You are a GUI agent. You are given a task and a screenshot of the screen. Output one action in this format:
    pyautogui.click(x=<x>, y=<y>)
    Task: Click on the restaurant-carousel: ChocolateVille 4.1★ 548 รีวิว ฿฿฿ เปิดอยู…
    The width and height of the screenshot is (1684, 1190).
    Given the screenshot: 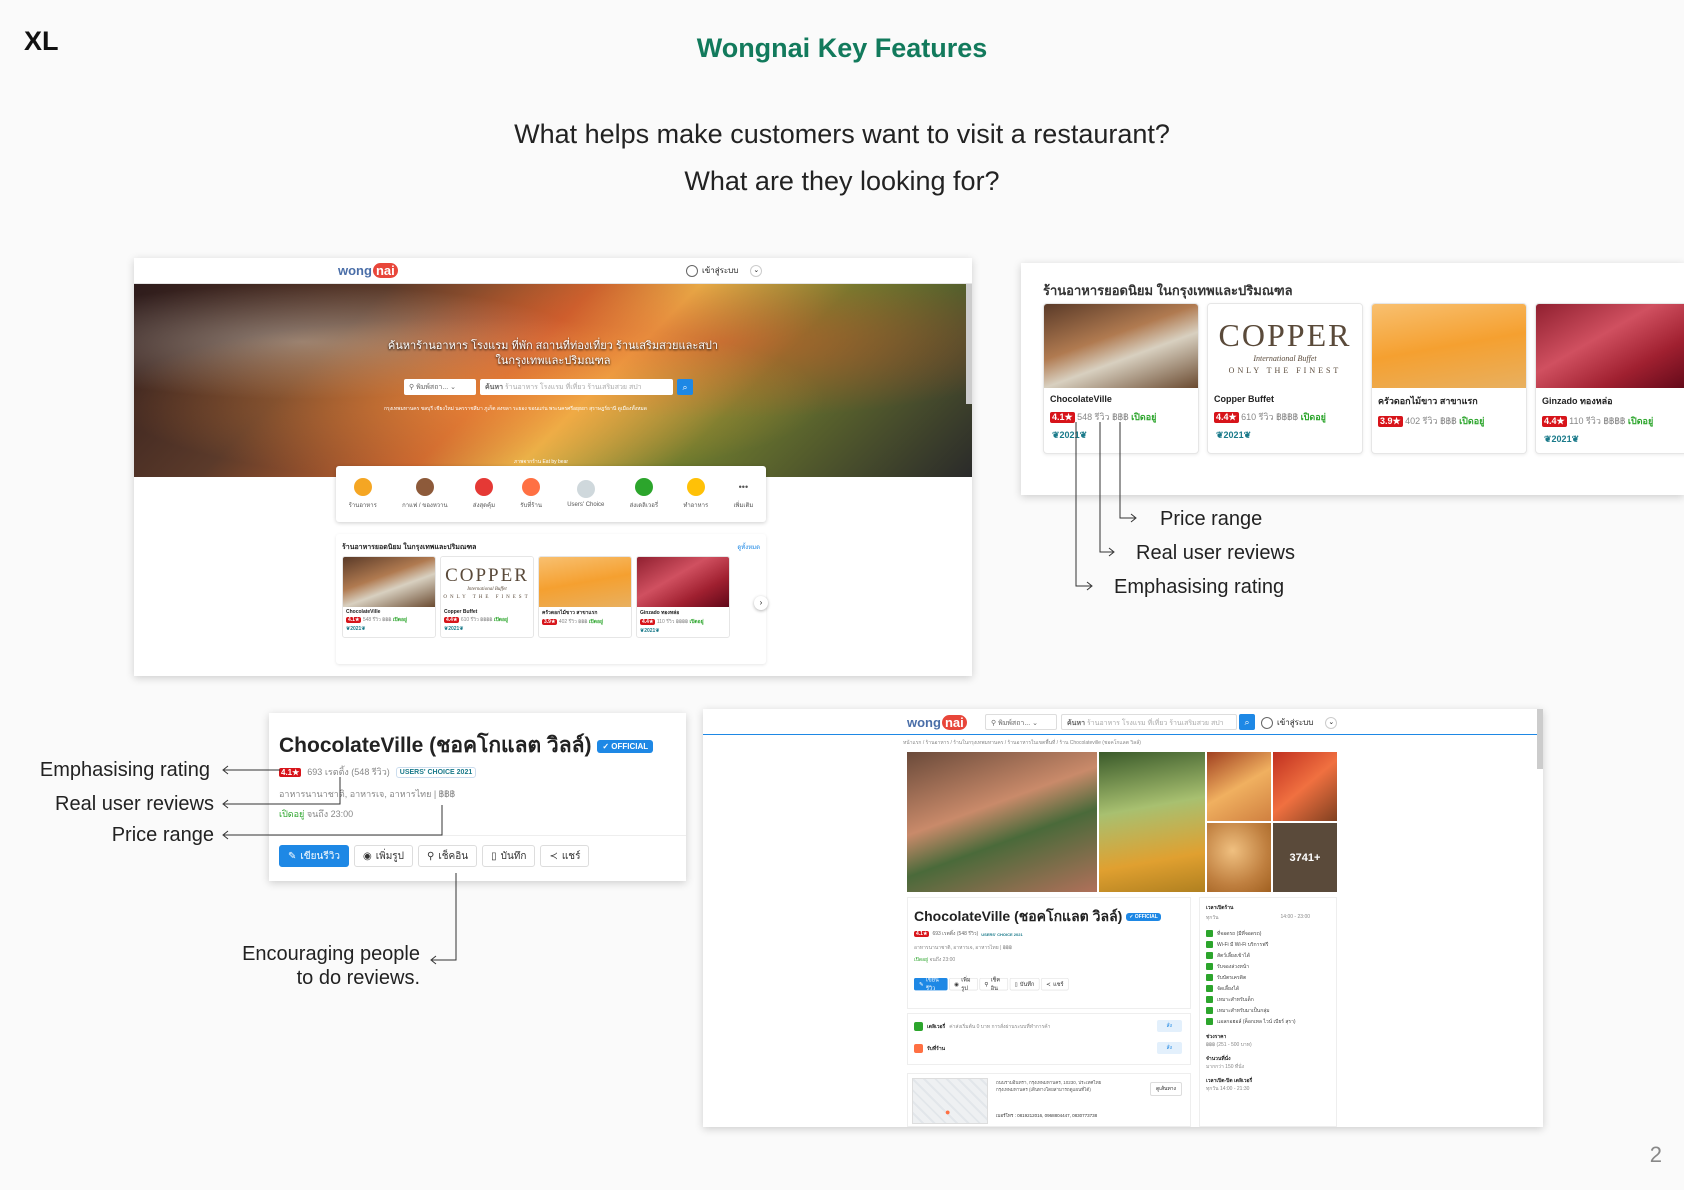 What is the action you would take?
    pyautogui.click(x=551, y=597)
    